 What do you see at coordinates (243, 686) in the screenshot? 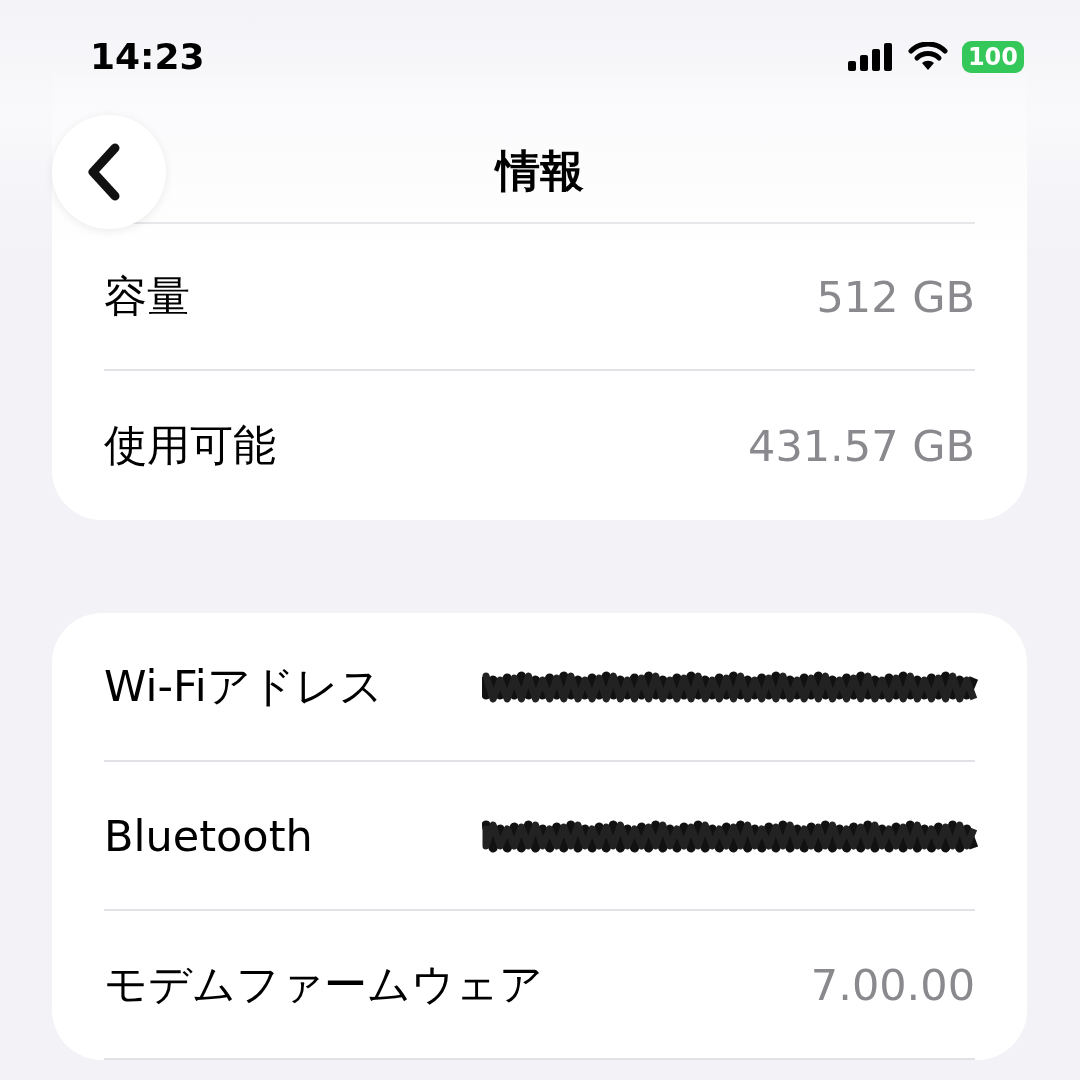
I see `row-label: Wi-Fiアドレス` at bounding box center [243, 686].